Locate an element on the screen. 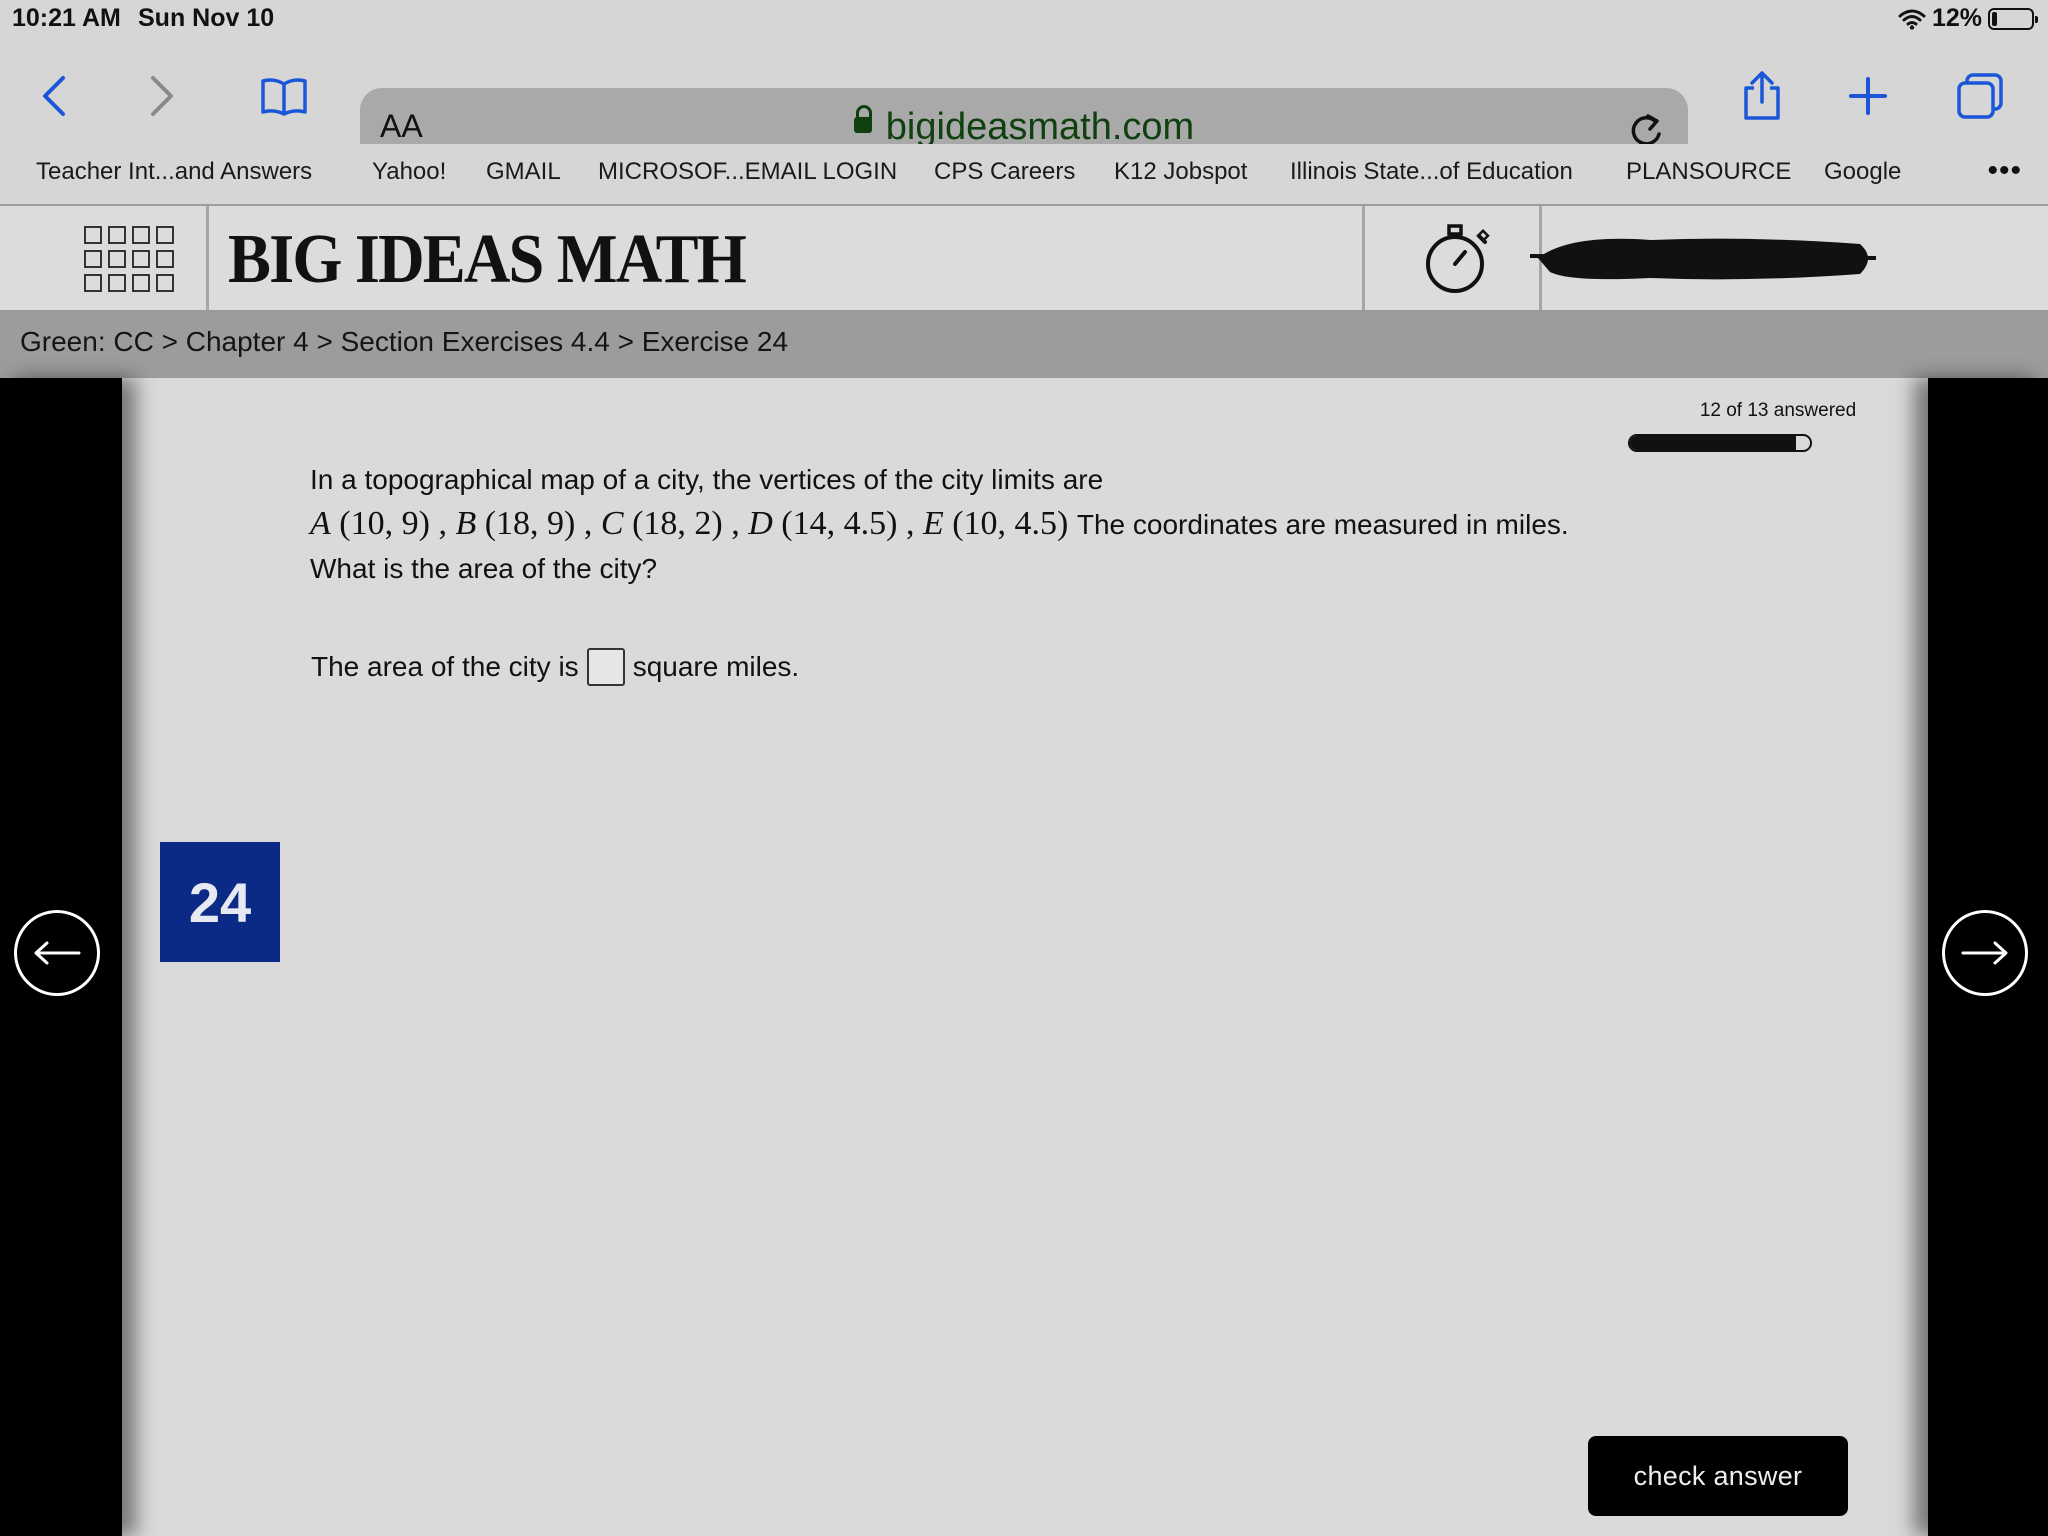  back-button is located at coordinates (54, 96).